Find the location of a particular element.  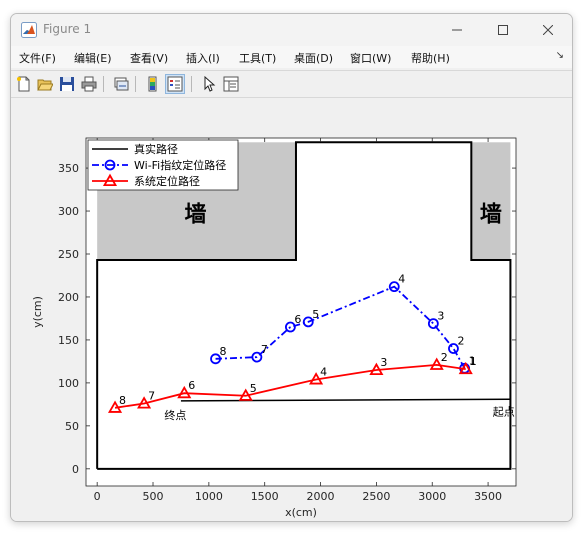

close-icon is located at coordinates (548, 30).